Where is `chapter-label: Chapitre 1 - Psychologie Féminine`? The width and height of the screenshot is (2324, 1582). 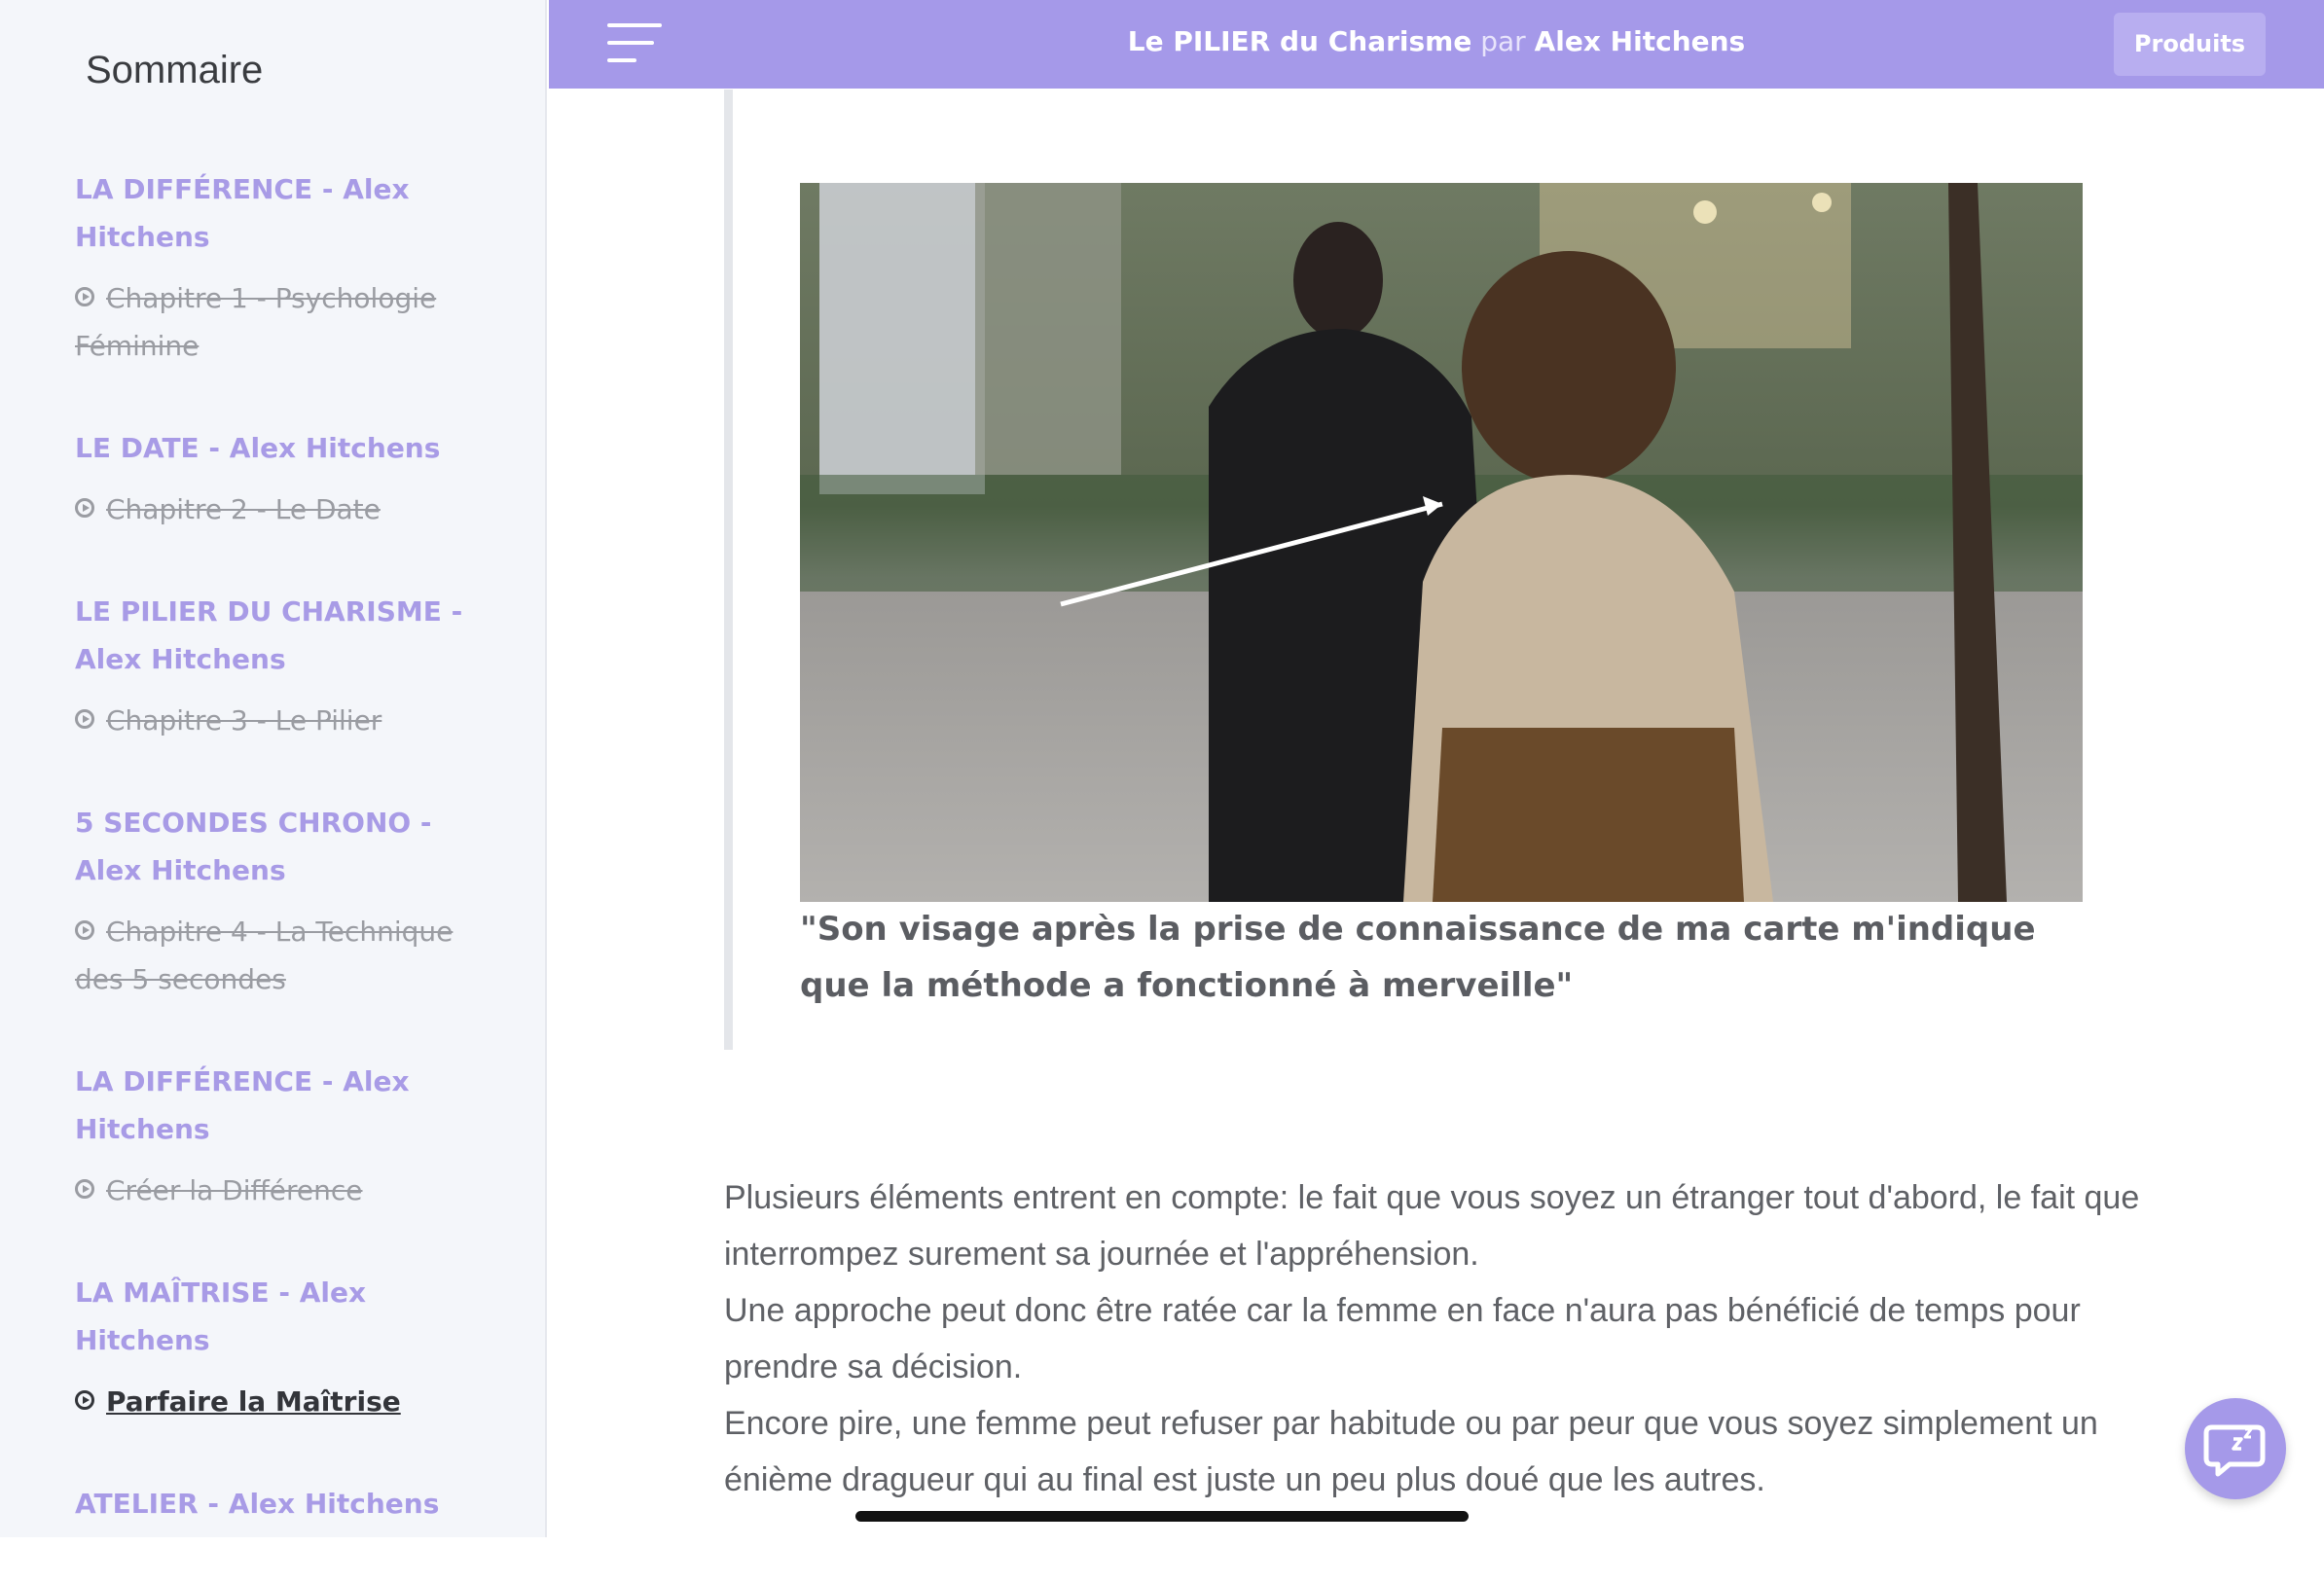 chapter-label: Chapitre 1 - Psychologie Féminine is located at coordinates (256, 322).